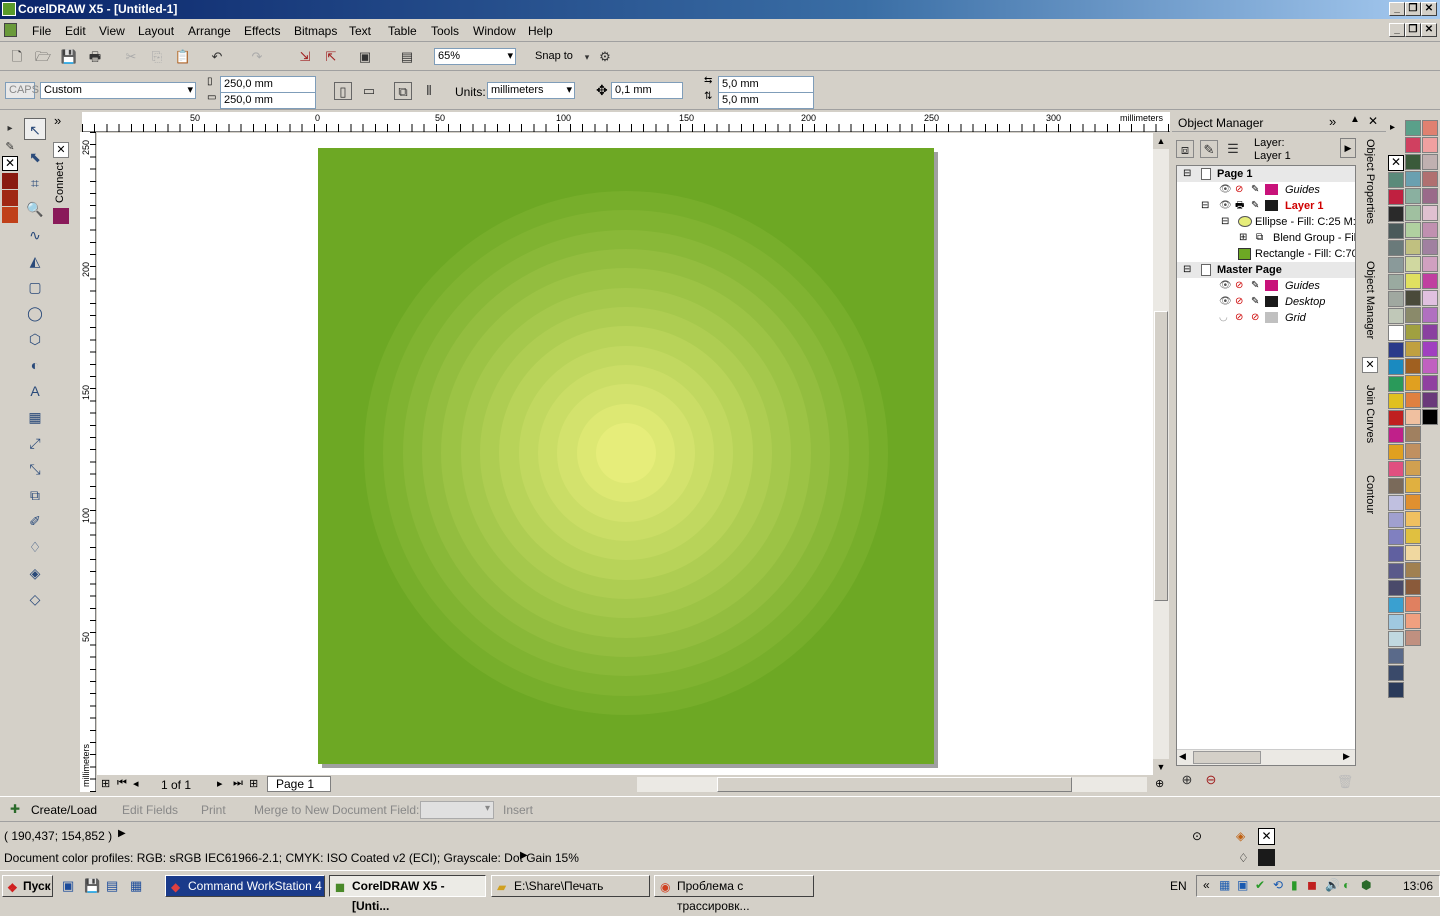  I want to click on start-button: ❖ Пуск, so click(27, 886).